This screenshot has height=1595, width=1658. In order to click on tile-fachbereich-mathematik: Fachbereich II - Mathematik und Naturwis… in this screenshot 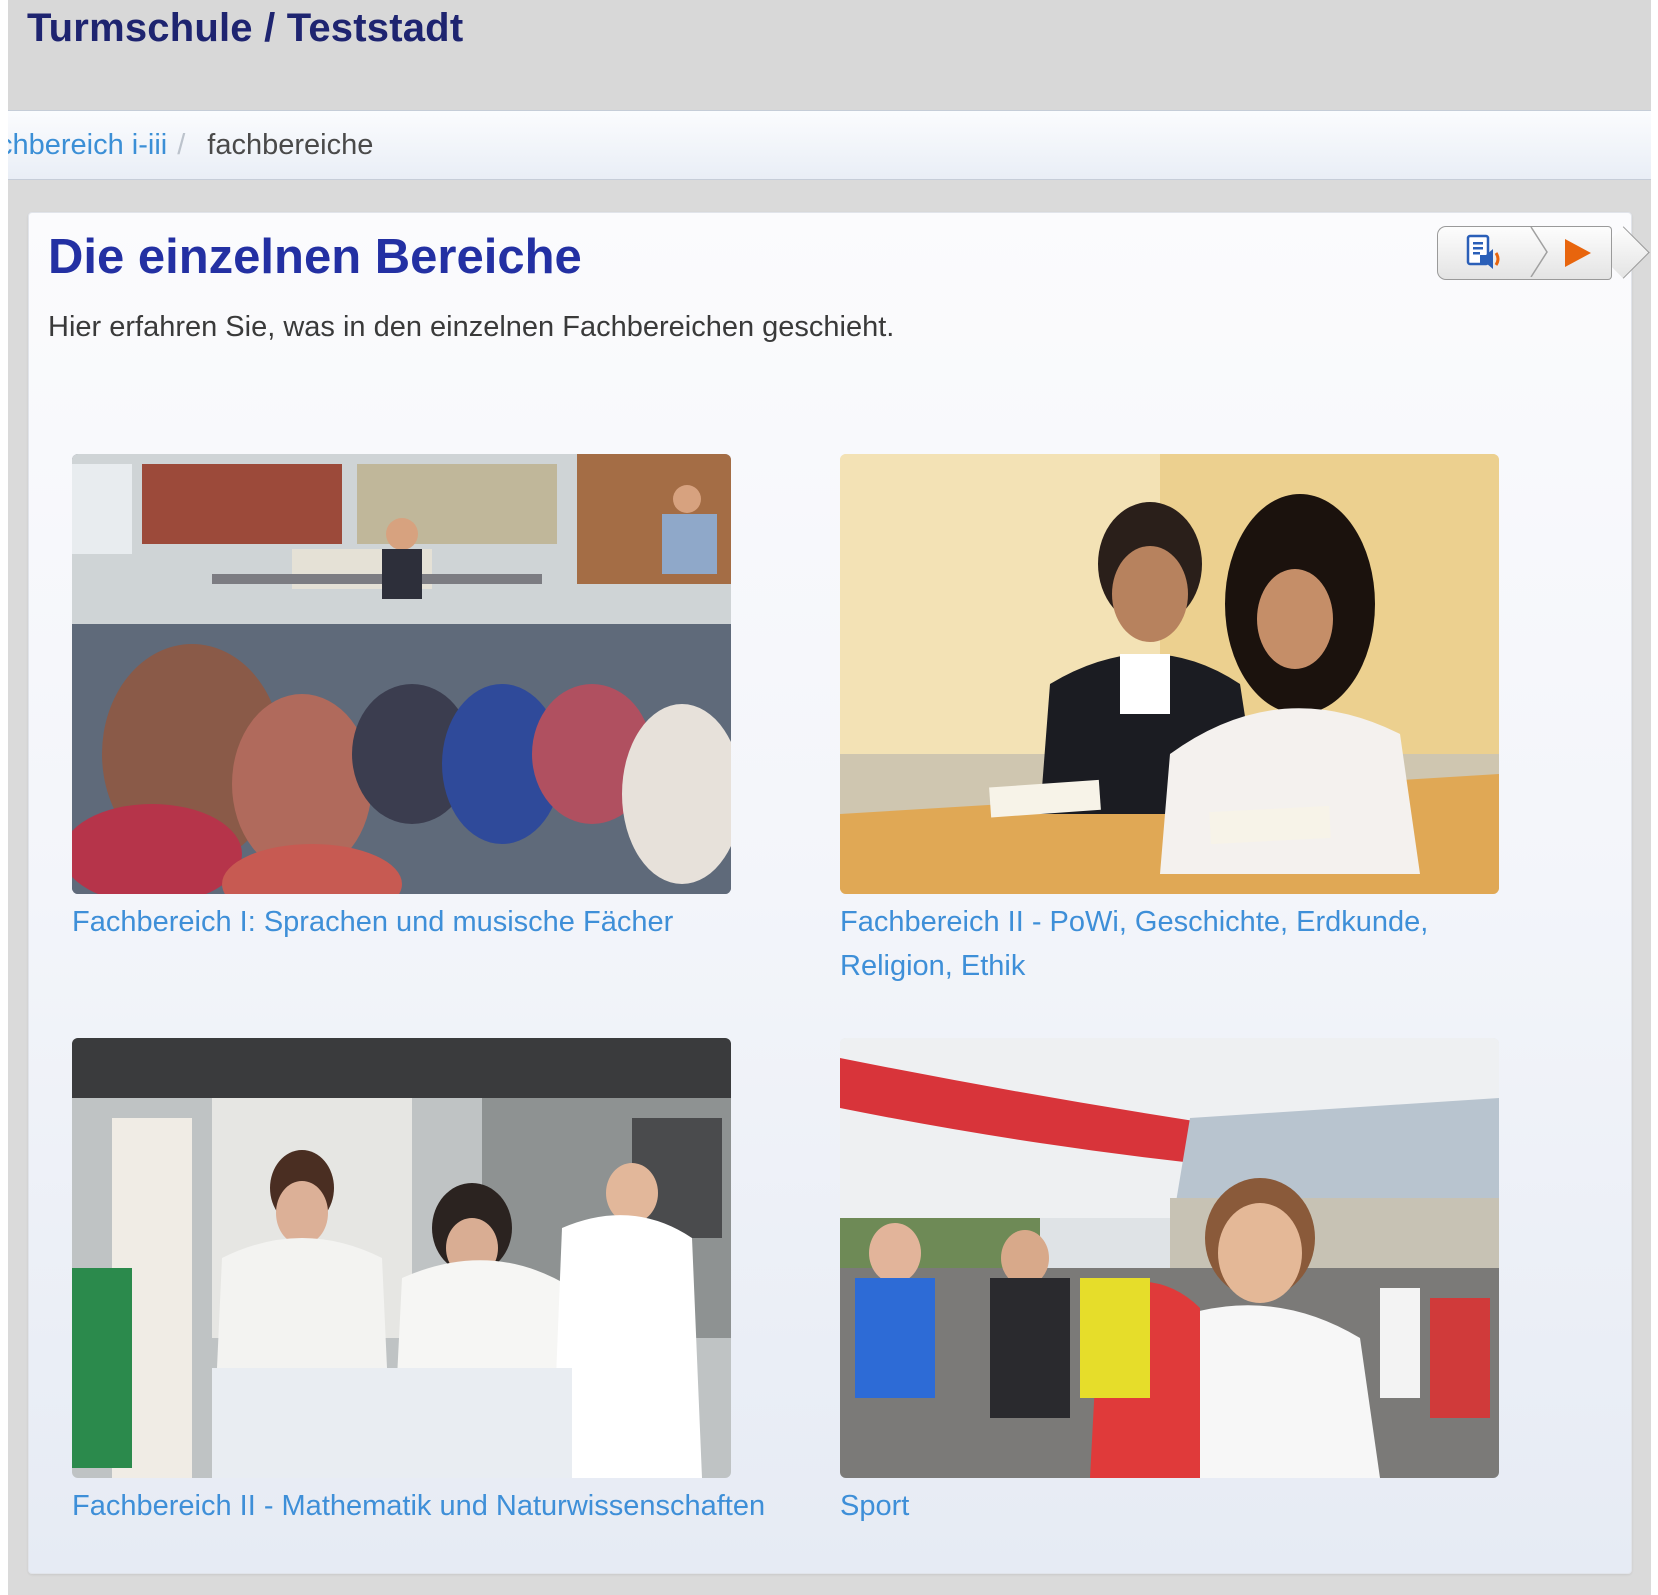, I will do `click(418, 1283)`.